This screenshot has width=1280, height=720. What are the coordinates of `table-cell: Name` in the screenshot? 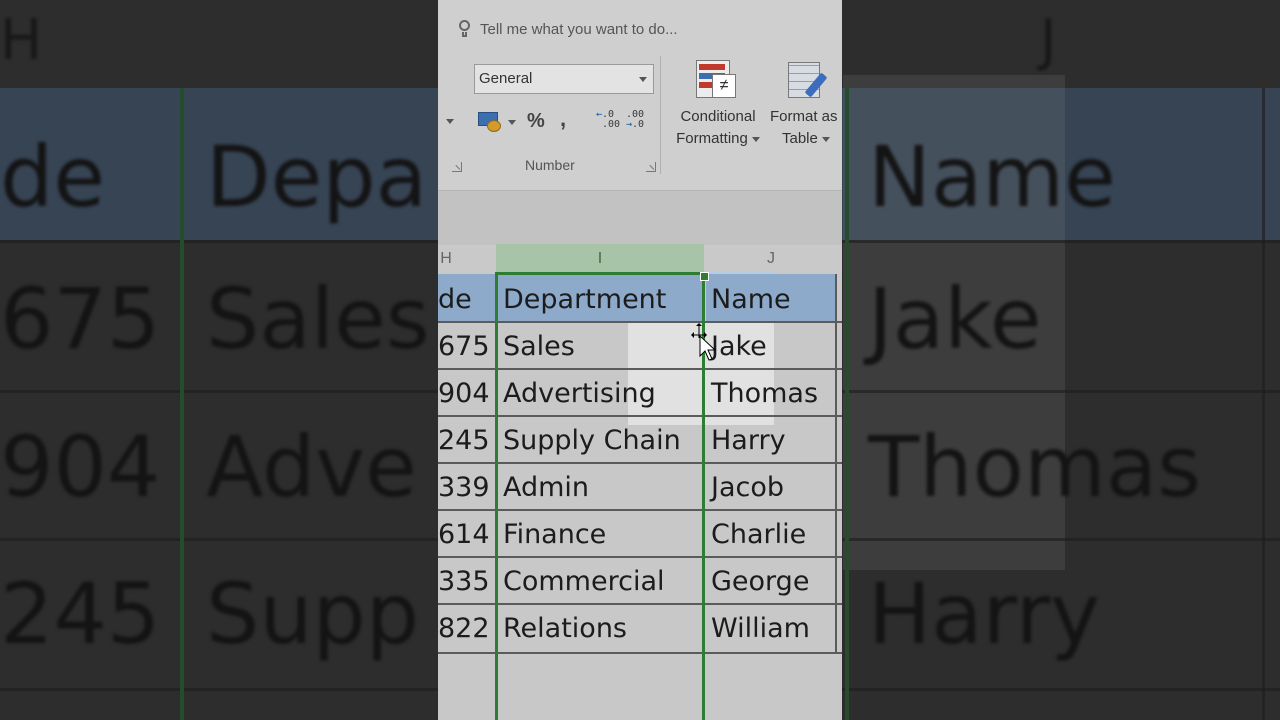 It's located at (771, 297).